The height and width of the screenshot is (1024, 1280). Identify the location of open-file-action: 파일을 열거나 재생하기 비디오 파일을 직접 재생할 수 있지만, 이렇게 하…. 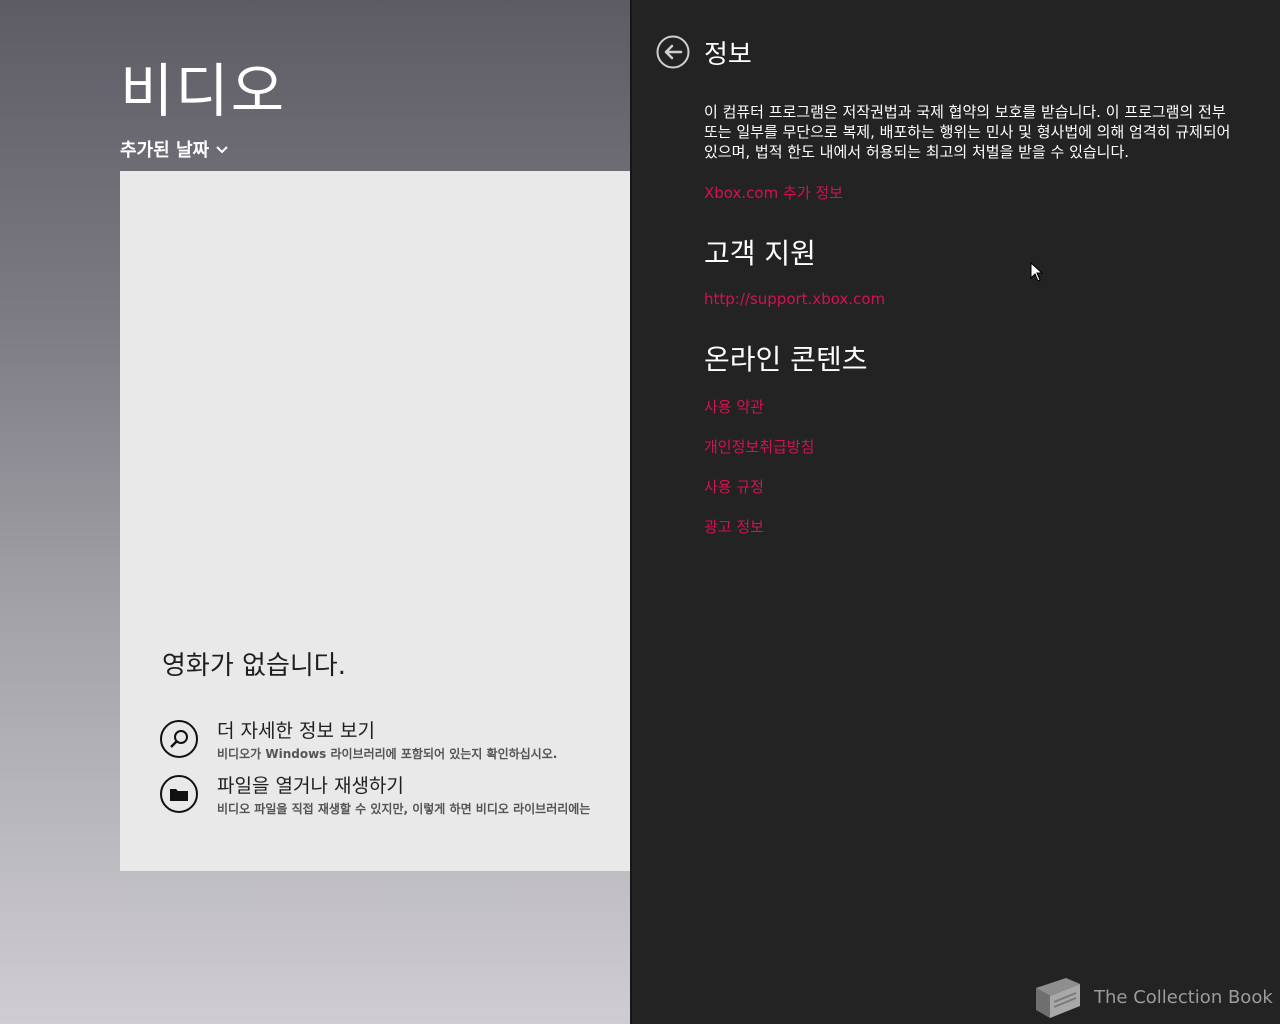
(395, 795).